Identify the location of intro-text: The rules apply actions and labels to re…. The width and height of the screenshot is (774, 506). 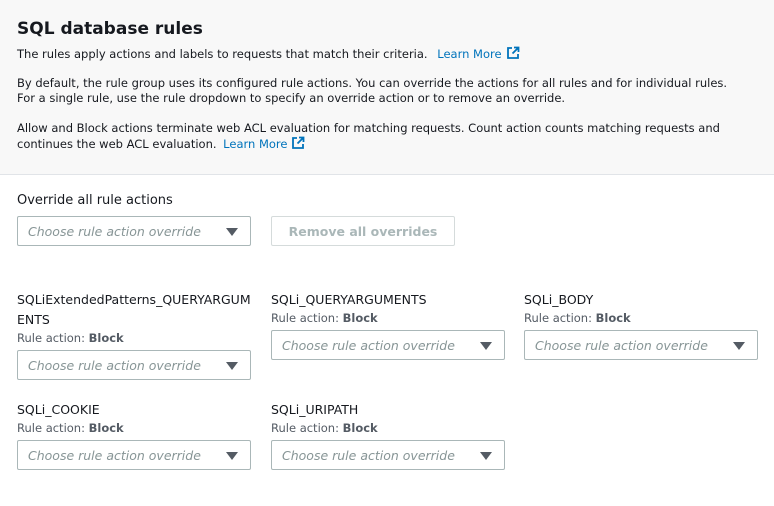
(268, 54).